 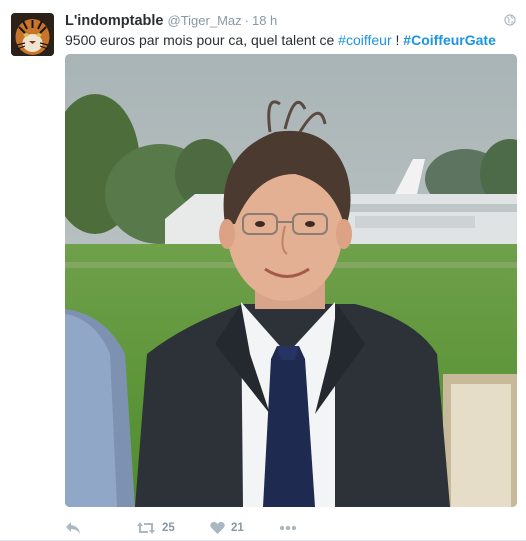 I want to click on more-dots-icon, so click(x=288, y=528).